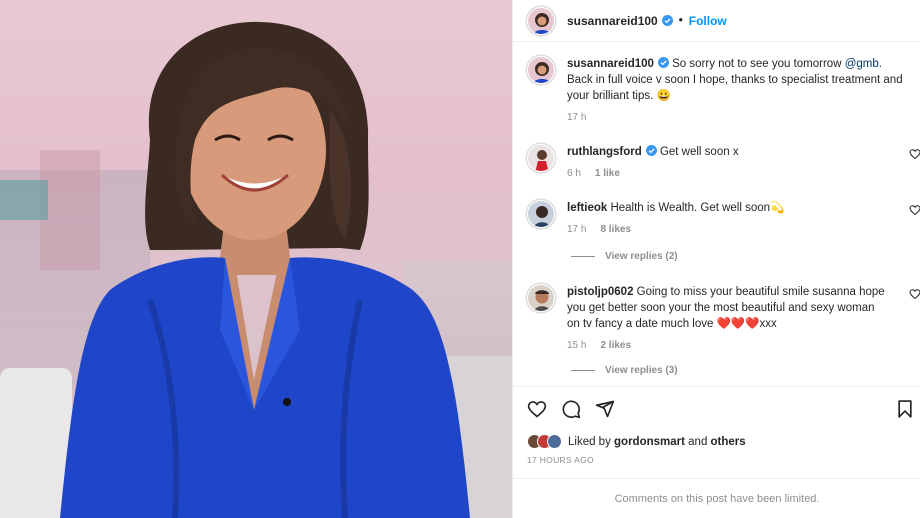  Describe the element at coordinates (605, 409) in the screenshot. I see `share-icon` at that location.